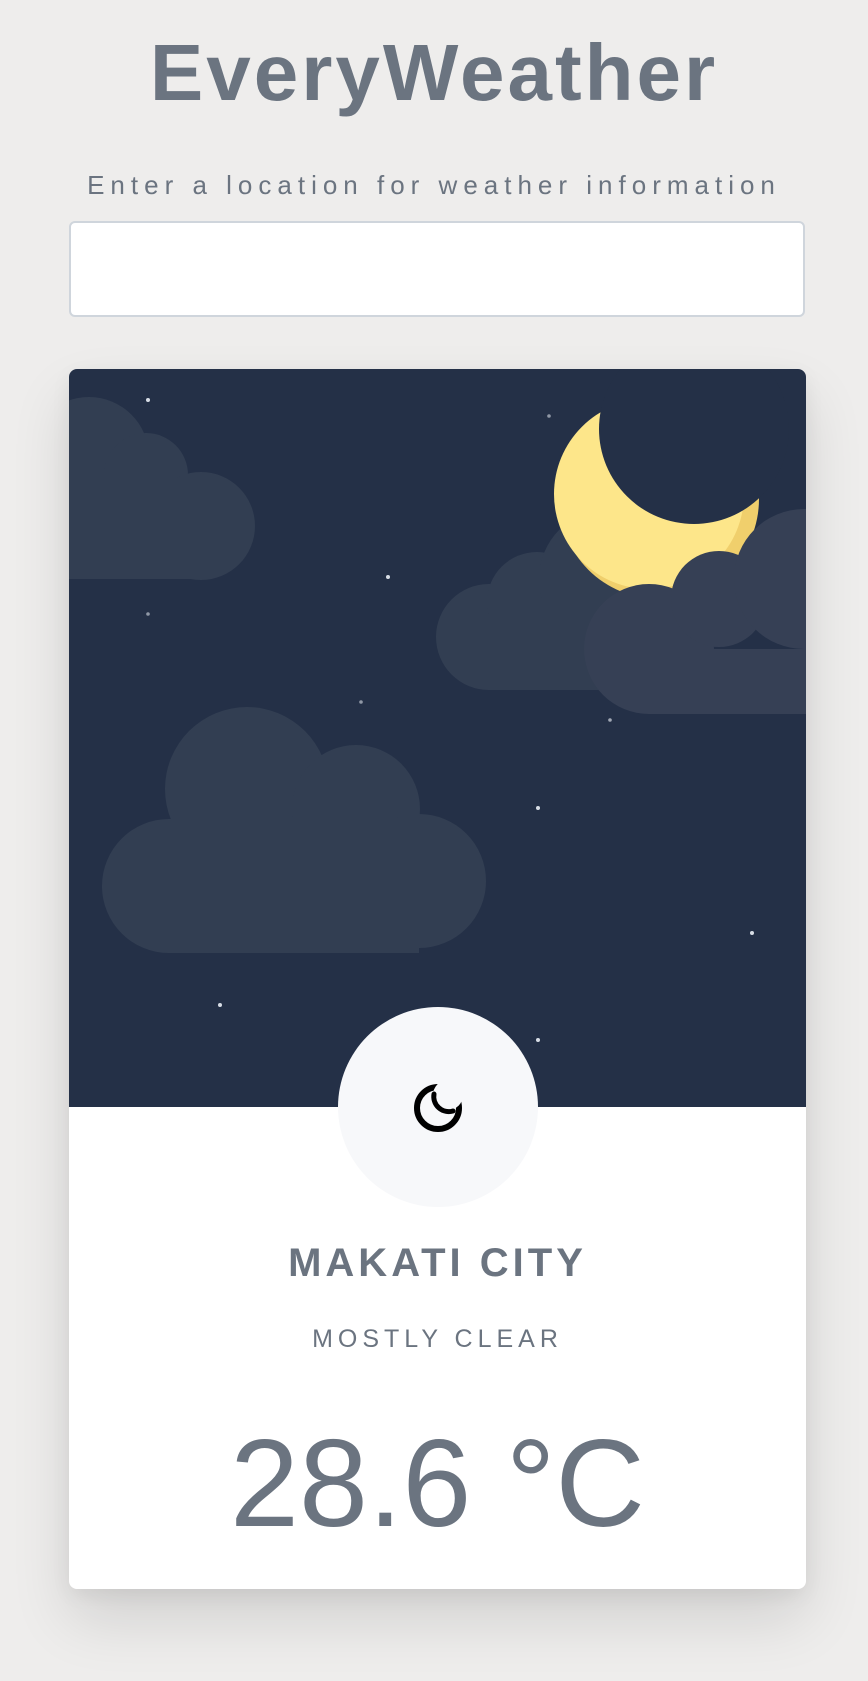 The width and height of the screenshot is (868, 1681). What do you see at coordinates (434, 72) in the screenshot?
I see `app-title: EveryWeather` at bounding box center [434, 72].